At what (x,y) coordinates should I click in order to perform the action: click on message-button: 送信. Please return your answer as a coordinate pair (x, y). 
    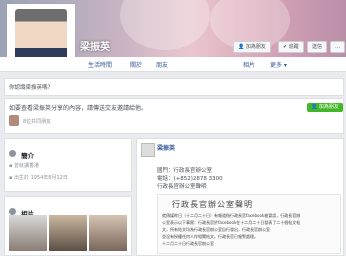
    Looking at the image, I should click on (317, 47).